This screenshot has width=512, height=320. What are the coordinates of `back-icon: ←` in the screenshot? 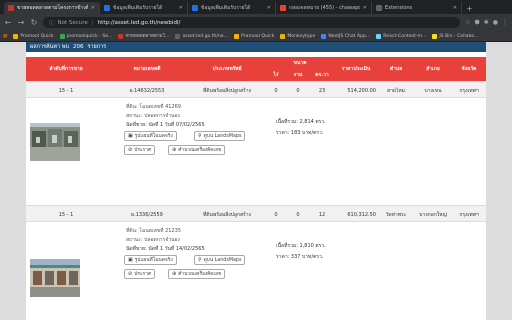 It's located at (8, 22).